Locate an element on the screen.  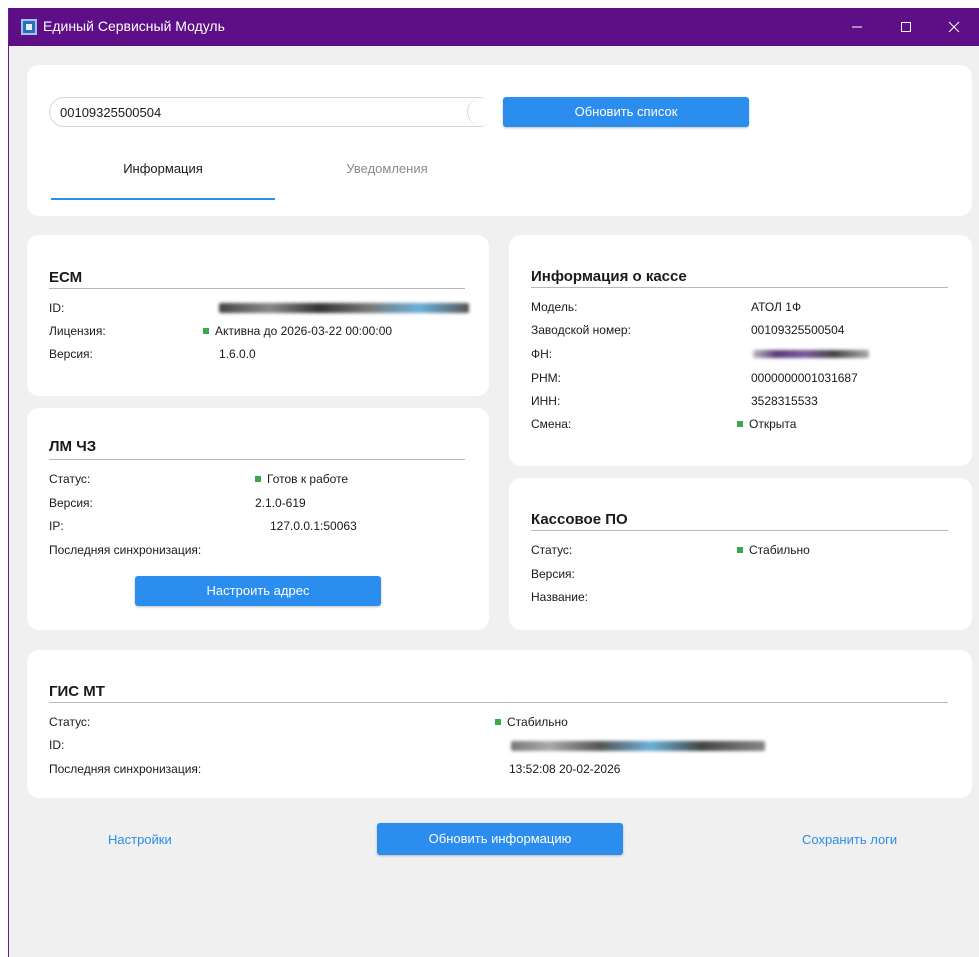
minimize-icon is located at coordinates (857, 27).